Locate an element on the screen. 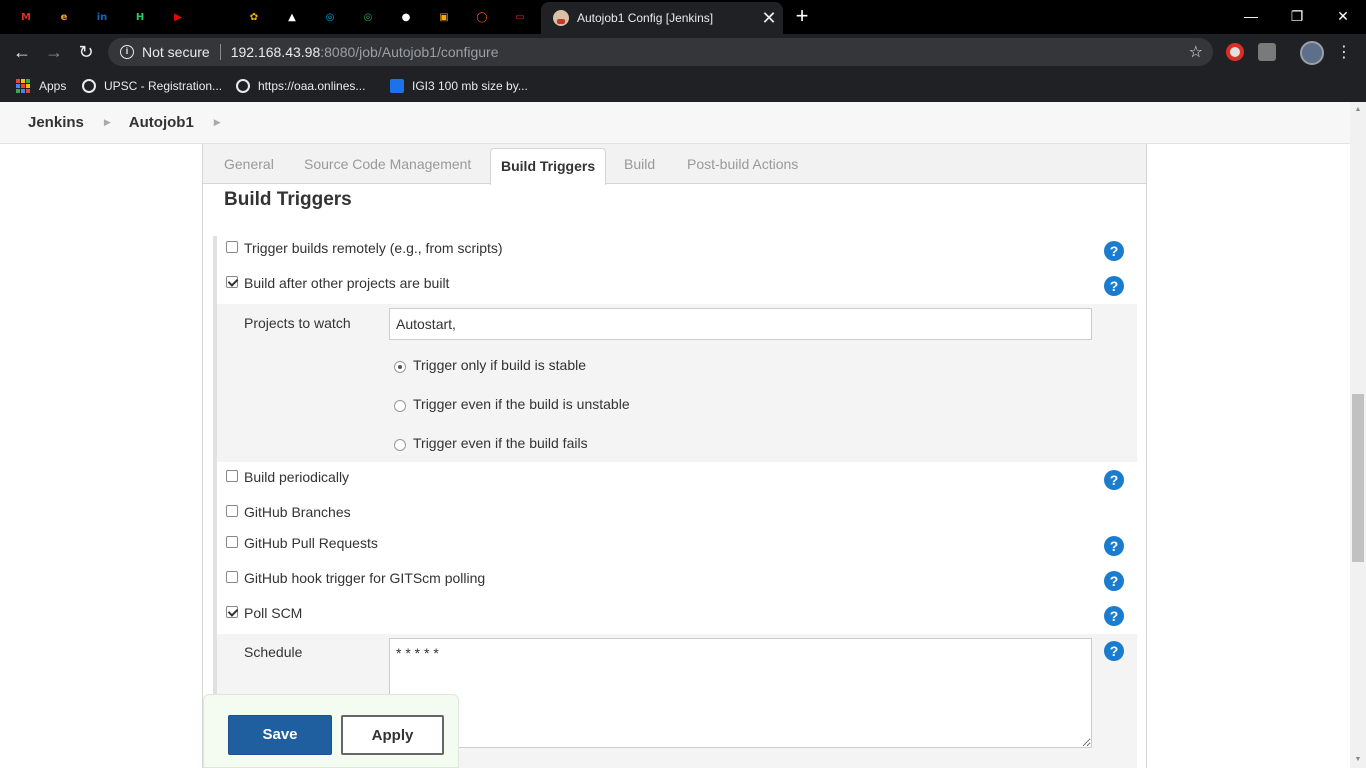 The width and height of the screenshot is (1366, 768). infinity-icon: ∞ is located at coordinates (216, 17).